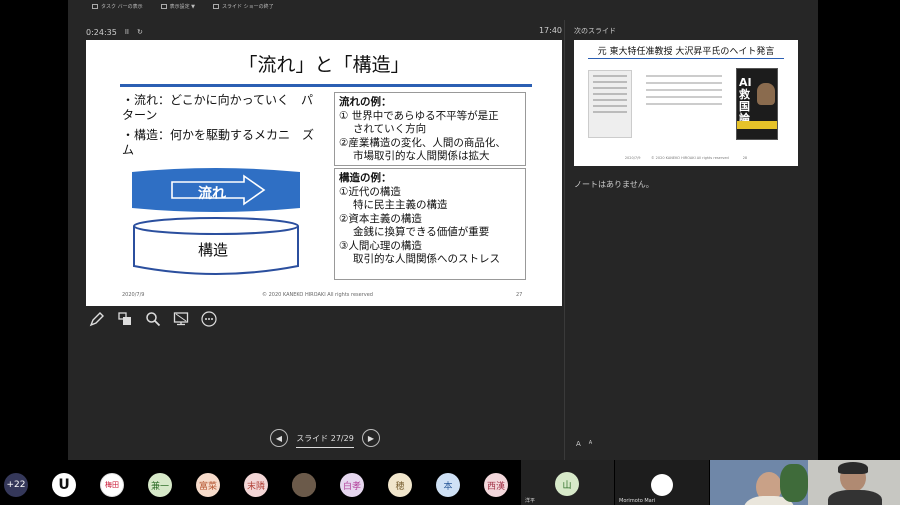 This screenshot has width=900, height=505. What do you see at coordinates (853, 468) in the screenshot?
I see `person-hair` at bounding box center [853, 468].